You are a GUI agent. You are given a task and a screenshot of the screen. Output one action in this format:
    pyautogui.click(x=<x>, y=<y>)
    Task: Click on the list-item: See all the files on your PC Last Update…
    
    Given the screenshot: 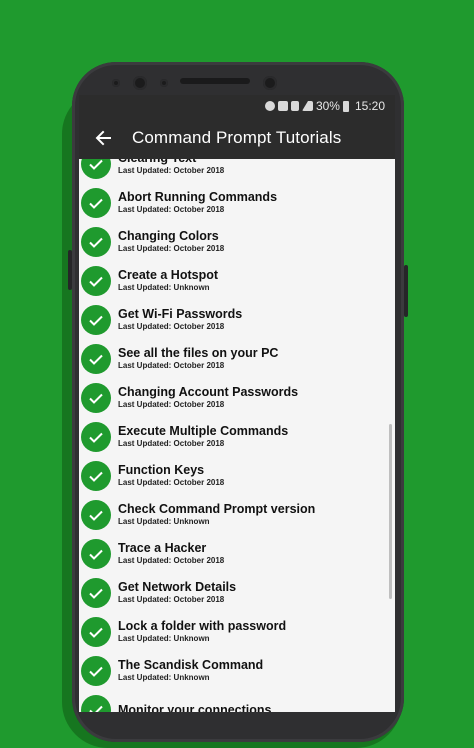 What is the action you would take?
    pyautogui.click(x=237, y=358)
    